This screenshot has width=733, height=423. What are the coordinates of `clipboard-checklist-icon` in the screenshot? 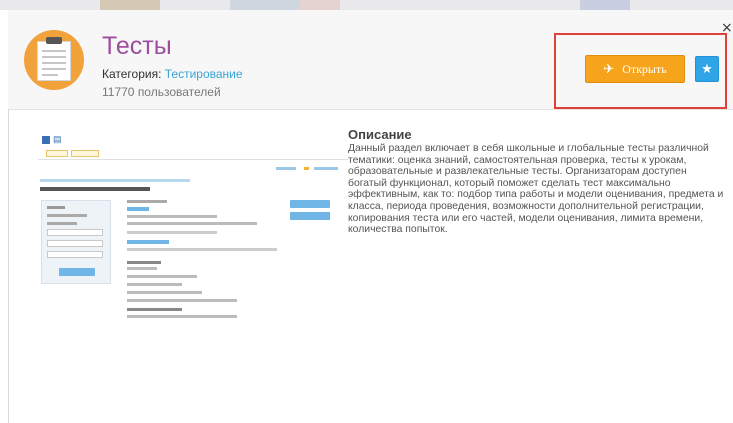 It's located at (54, 60).